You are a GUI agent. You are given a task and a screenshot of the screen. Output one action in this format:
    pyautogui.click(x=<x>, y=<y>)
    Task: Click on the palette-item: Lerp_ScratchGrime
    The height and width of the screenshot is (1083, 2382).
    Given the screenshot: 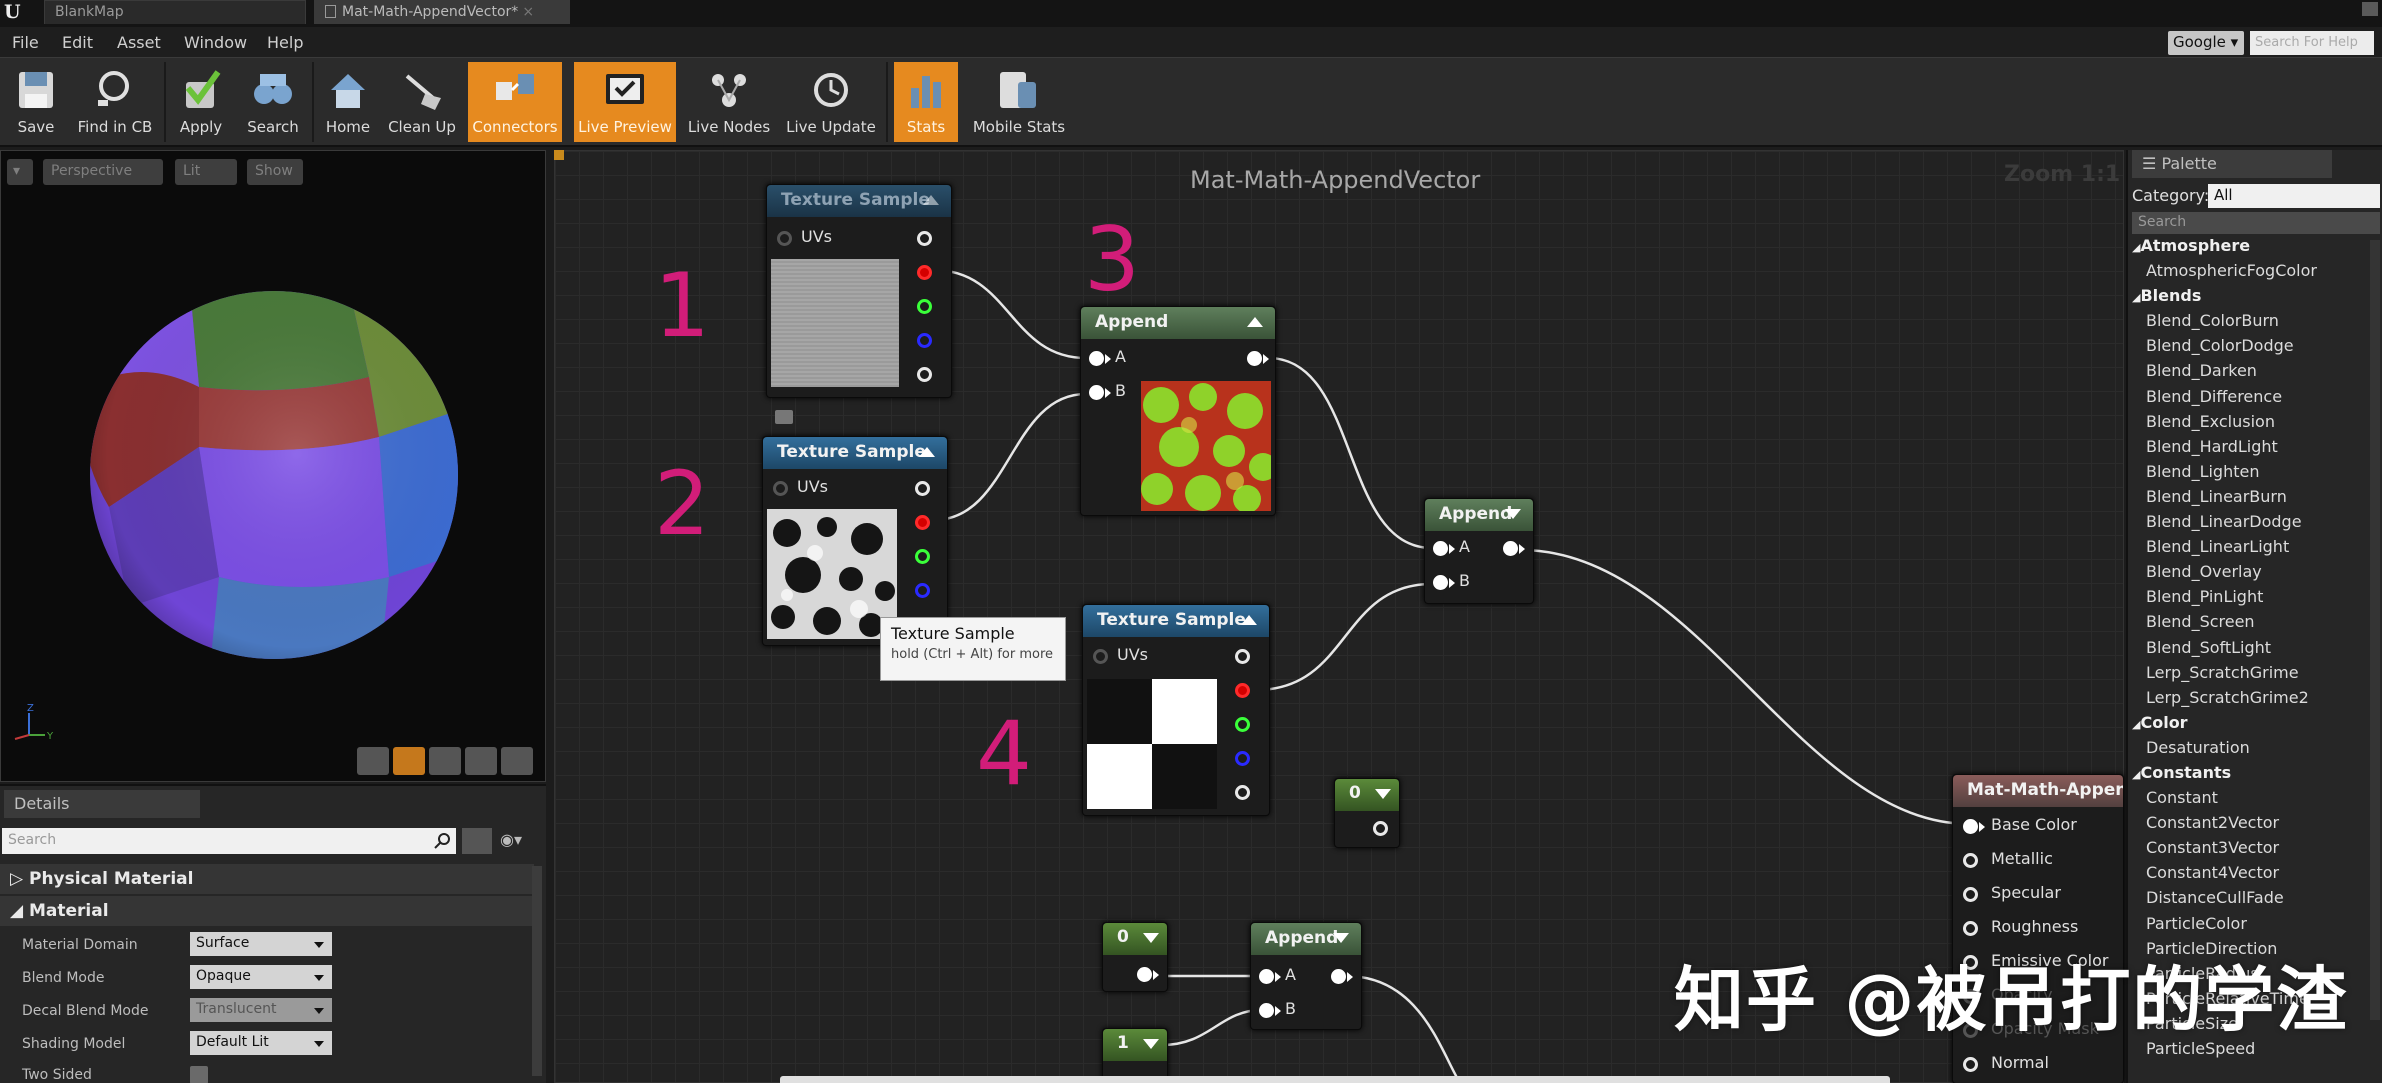 What is the action you would take?
    pyautogui.click(x=2255, y=675)
    